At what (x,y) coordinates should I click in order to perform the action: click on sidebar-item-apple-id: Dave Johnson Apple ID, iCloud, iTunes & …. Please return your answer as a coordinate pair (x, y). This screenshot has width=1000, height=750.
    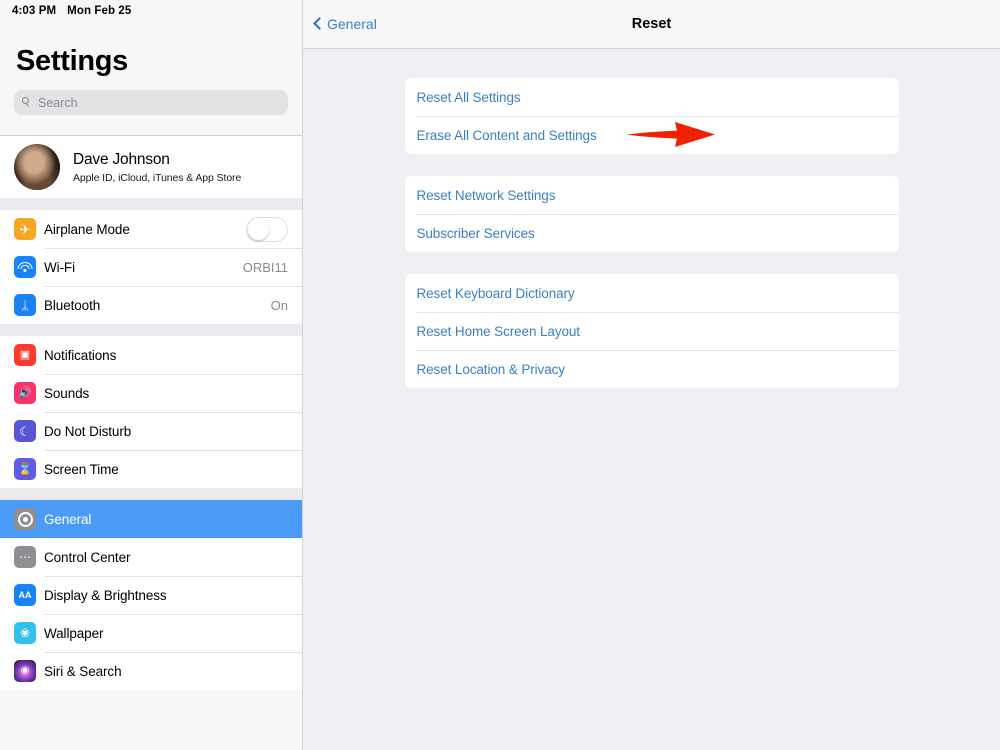
    Looking at the image, I should click on (151, 167).